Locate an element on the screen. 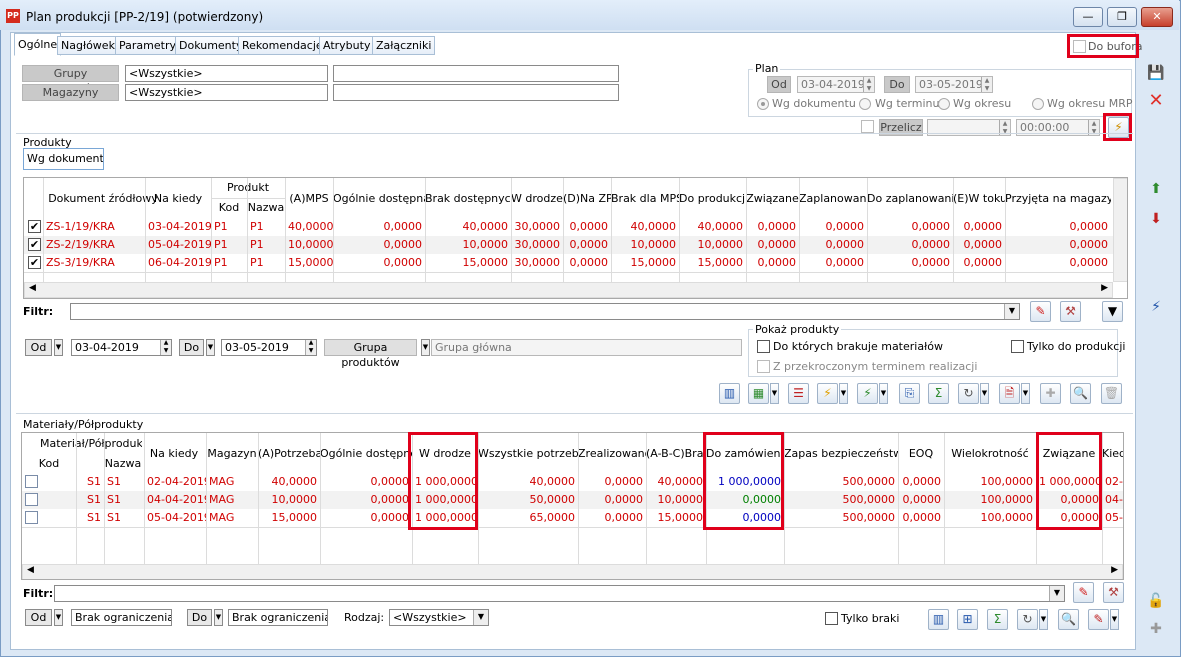 This screenshot has height=657, width=1181. col-w-drodze-header: W drodze is located at coordinates (537, 198).